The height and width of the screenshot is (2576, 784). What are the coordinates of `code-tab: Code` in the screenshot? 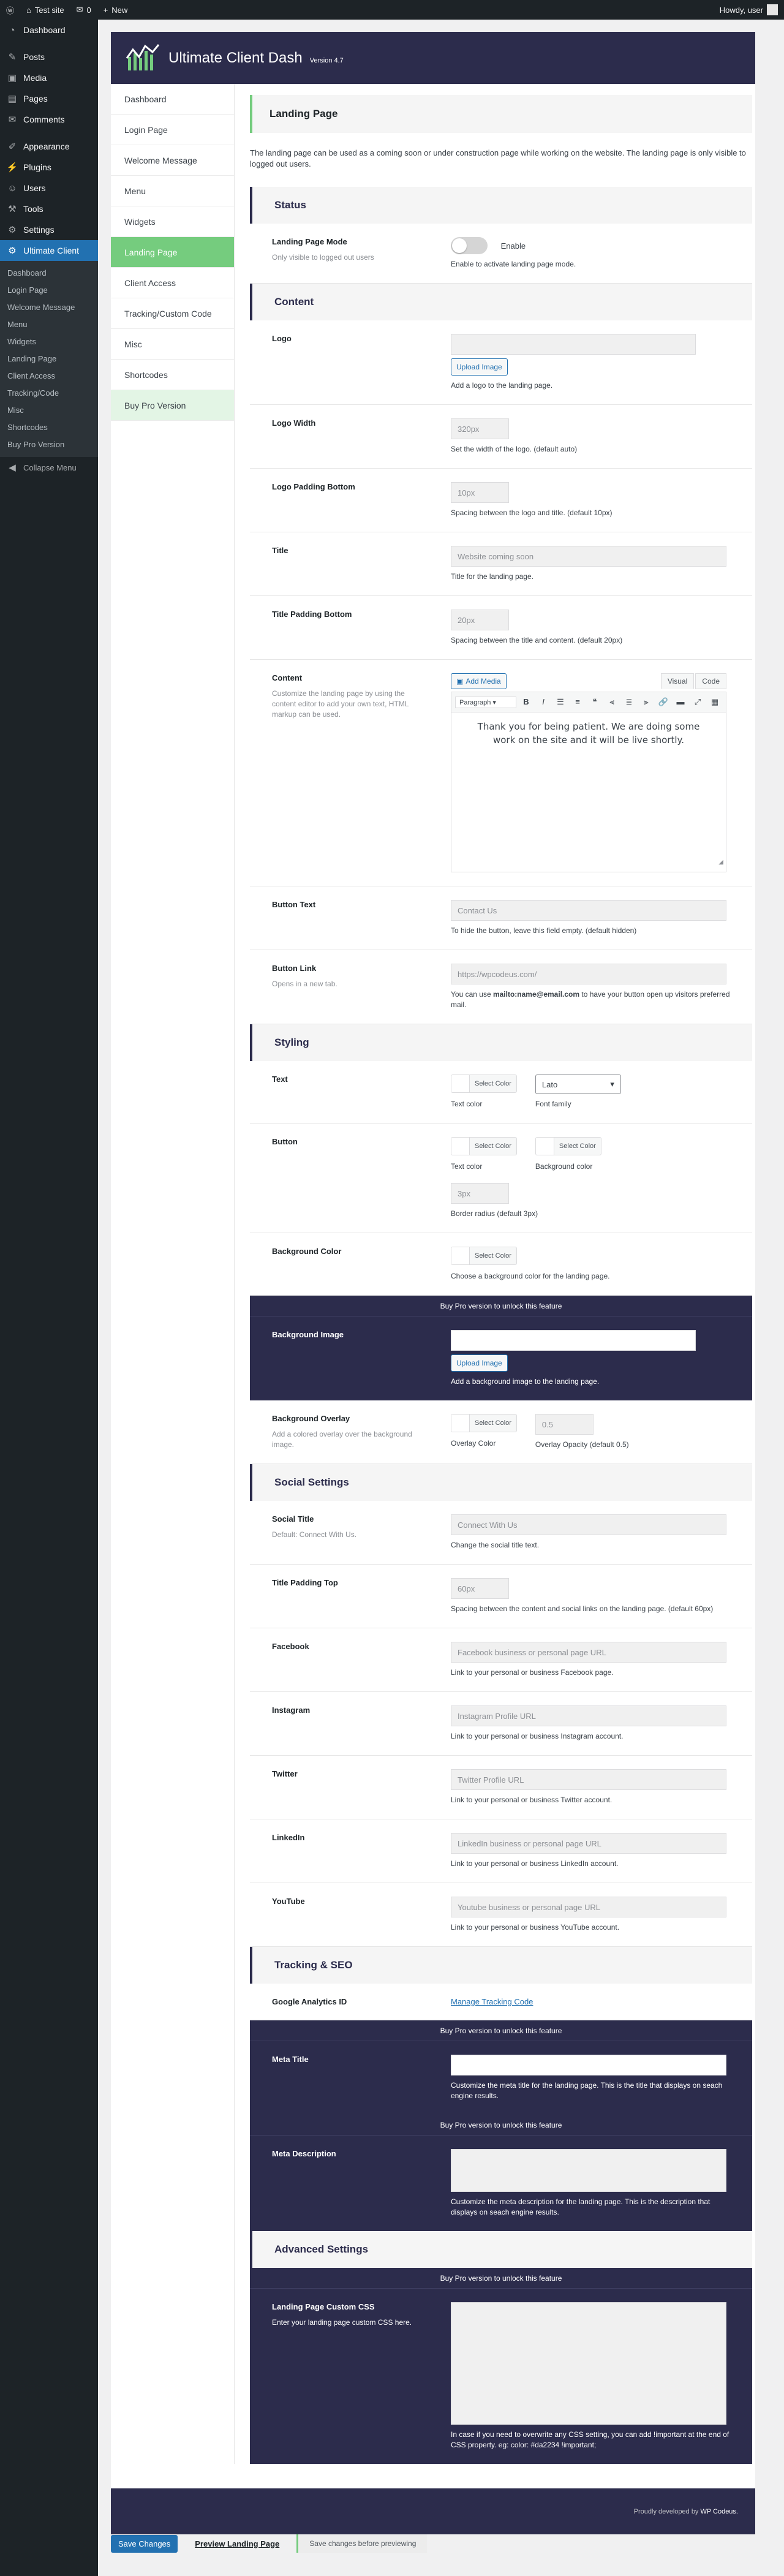 It's located at (710, 681).